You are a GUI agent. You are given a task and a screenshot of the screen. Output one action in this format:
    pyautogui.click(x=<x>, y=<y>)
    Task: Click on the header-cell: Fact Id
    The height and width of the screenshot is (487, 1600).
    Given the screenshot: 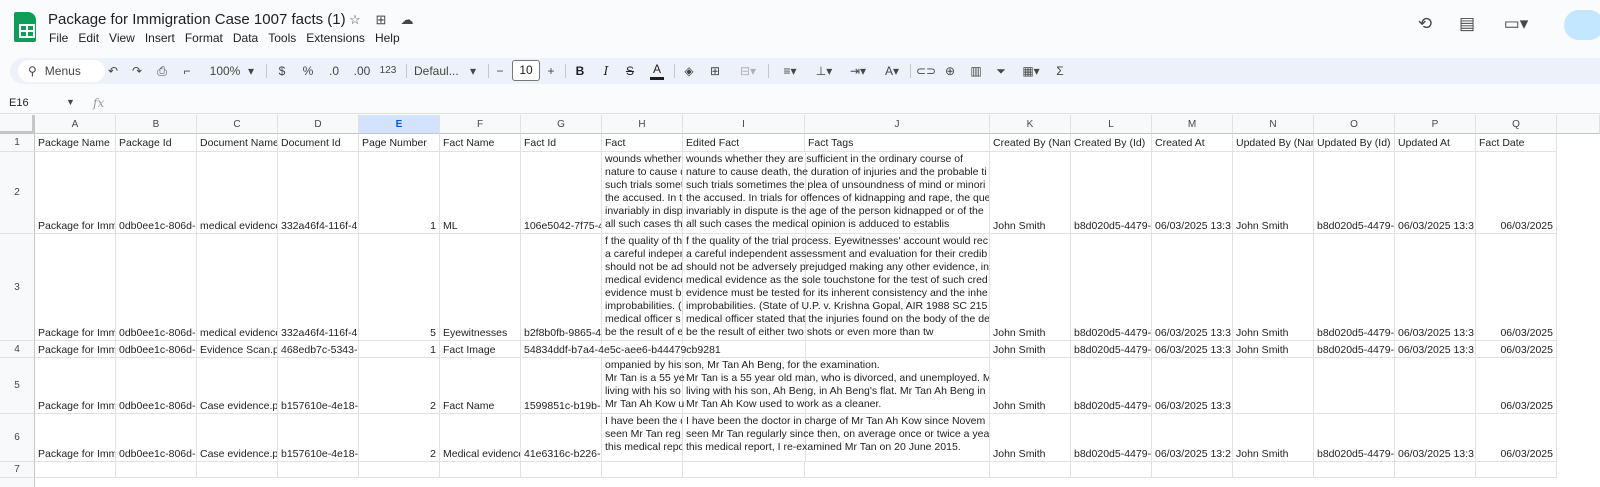 What is the action you would take?
    pyautogui.click(x=561, y=143)
    